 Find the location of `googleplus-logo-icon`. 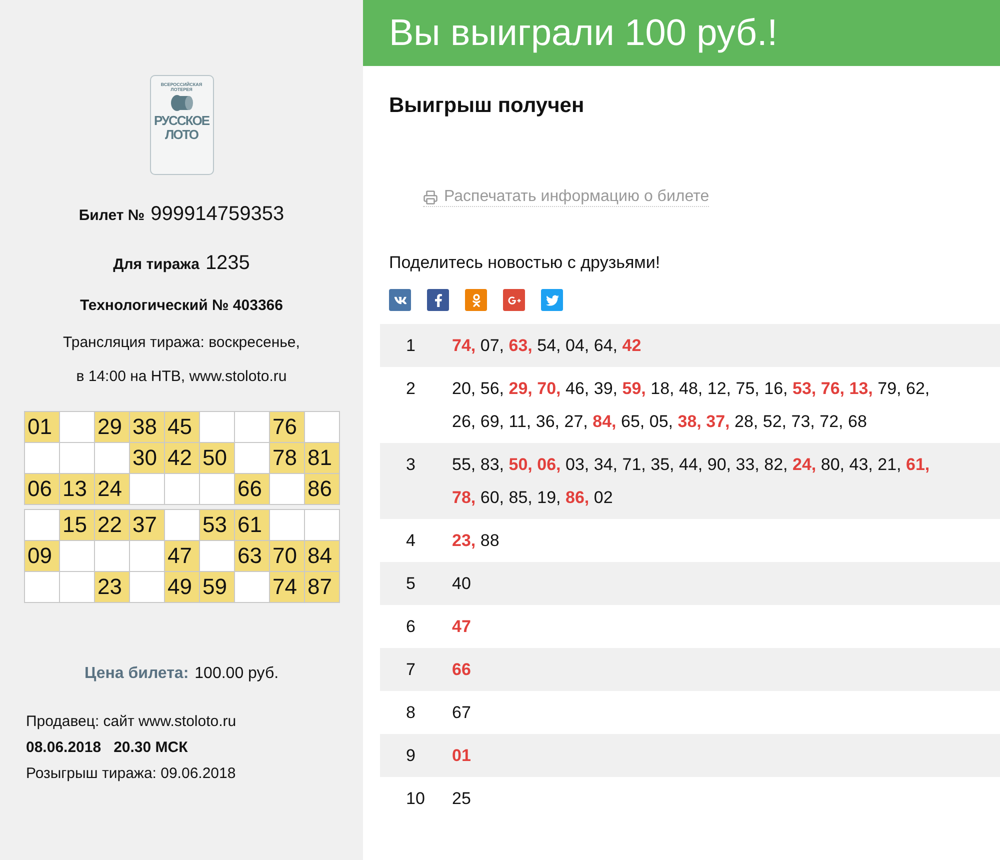

googleplus-logo-icon is located at coordinates (514, 300).